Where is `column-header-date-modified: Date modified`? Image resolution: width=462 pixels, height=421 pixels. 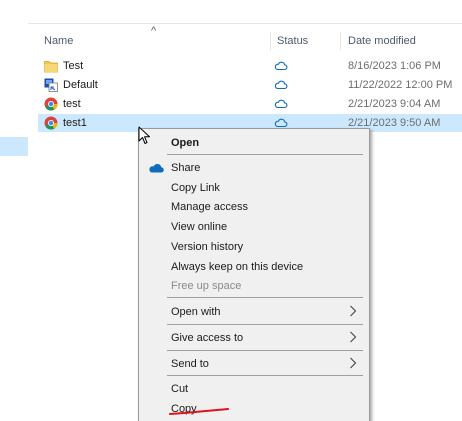
column-header-date-modified: Date modified is located at coordinates (382, 41).